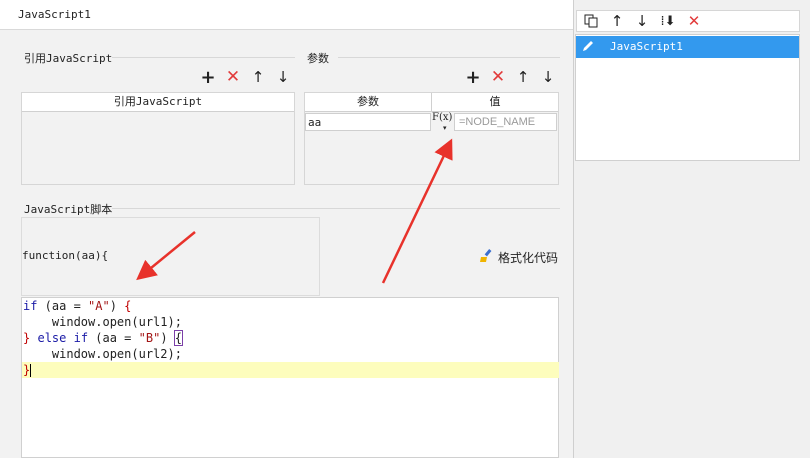 This screenshot has width=810, height=458. I want to click on copy-button, so click(591, 21).